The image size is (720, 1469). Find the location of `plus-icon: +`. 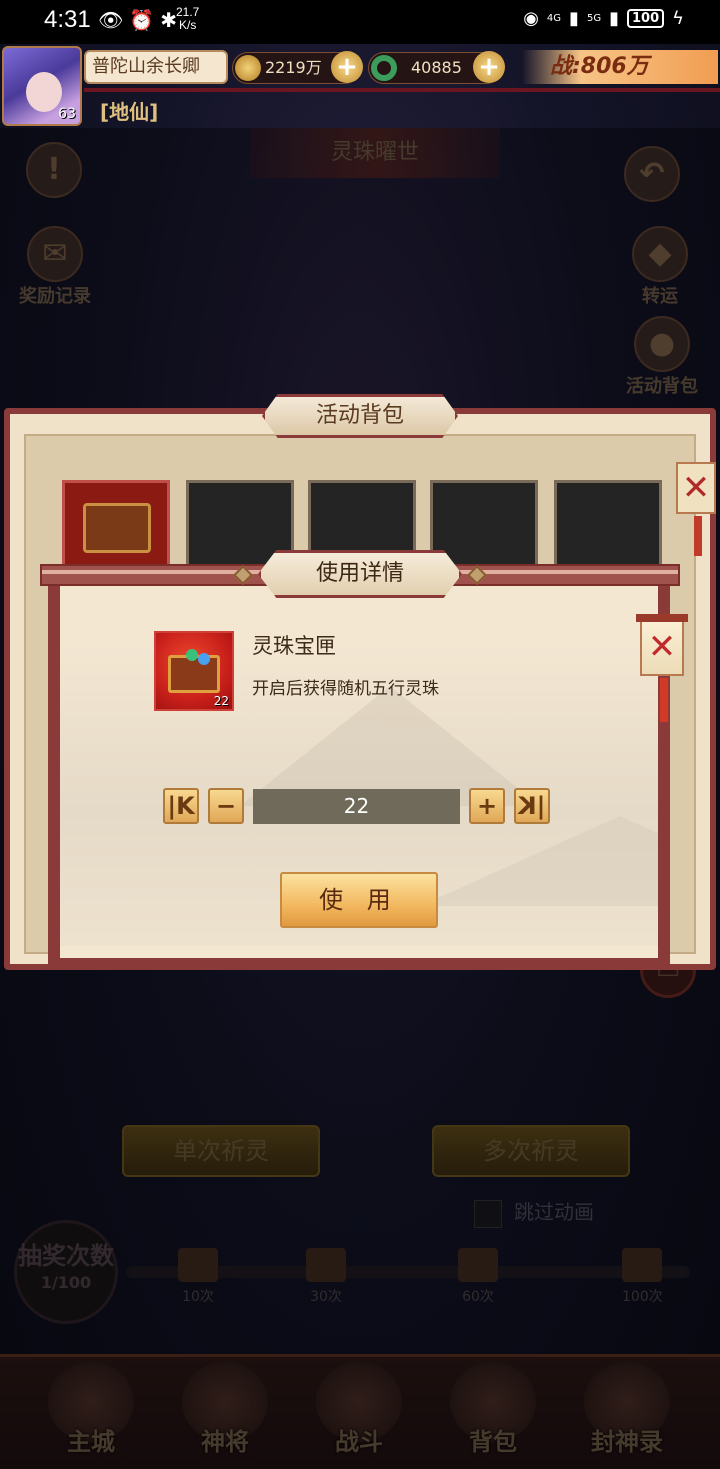

plus-icon: + is located at coordinates (487, 806).